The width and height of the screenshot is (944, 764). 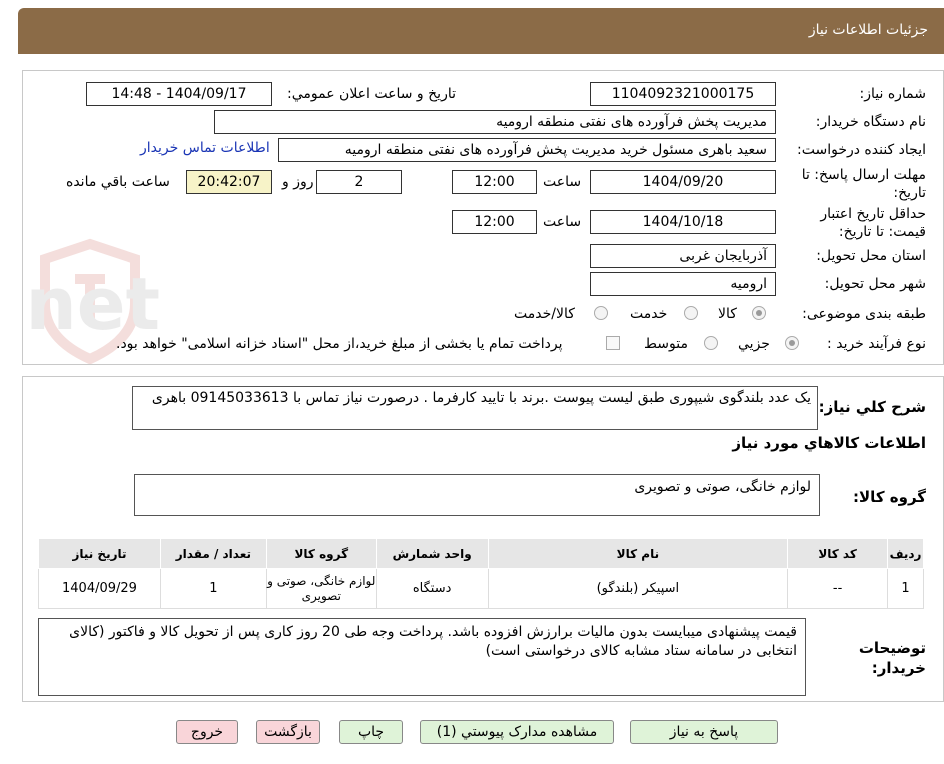 What do you see at coordinates (759, 313) in the screenshot?
I see `category-radio-goods` at bounding box center [759, 313].